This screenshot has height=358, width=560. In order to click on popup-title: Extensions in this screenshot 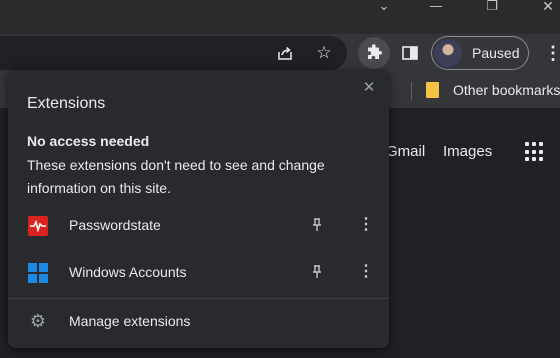, I will do `click(66, 103)`.